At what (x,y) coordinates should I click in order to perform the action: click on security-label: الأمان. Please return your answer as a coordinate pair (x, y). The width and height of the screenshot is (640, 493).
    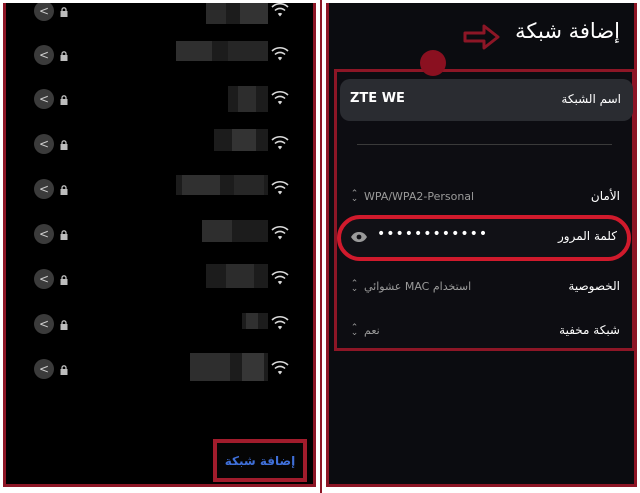
    Looking at the image, I should click on (605, 196).